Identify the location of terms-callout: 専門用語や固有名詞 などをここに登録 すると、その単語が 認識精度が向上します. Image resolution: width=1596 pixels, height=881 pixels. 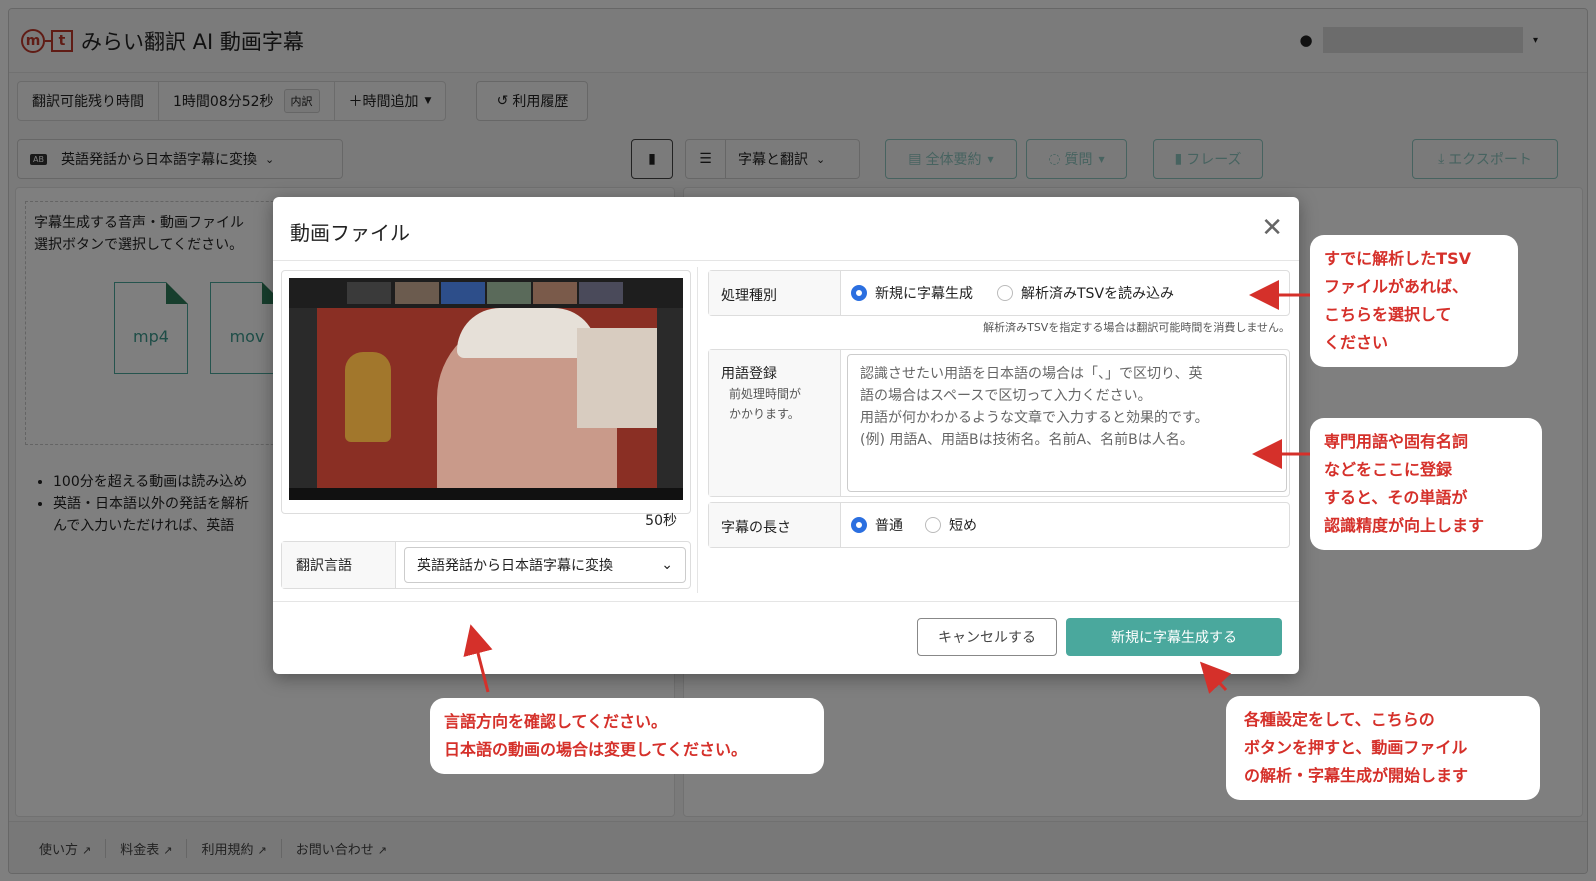
(1426, 484).